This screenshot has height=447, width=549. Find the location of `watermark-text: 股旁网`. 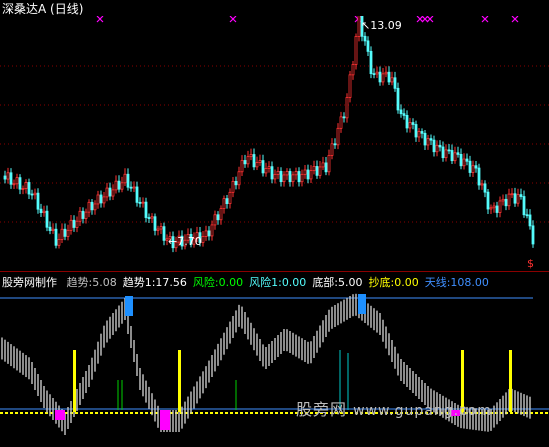

watermark-text: 股旁网 is located at coordinates (322, 409).